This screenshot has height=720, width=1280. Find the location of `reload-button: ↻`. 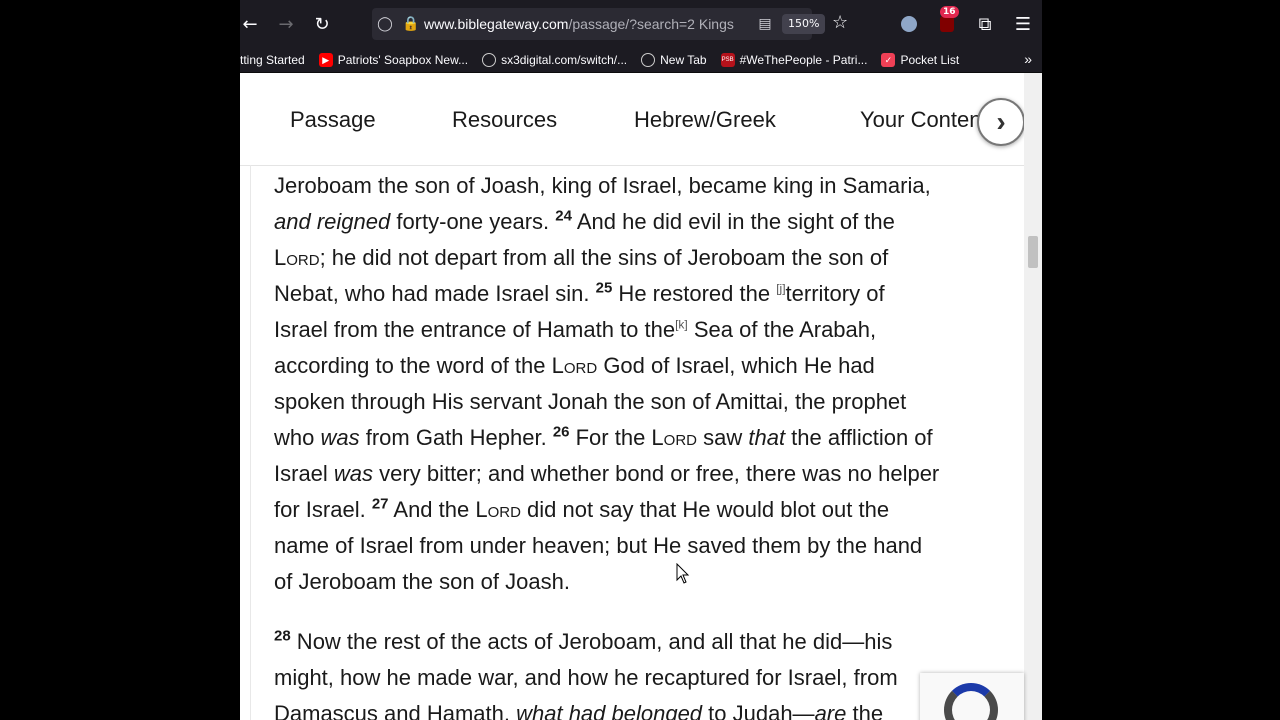

reload-button: ↻ is located at coordinates (322, 24).